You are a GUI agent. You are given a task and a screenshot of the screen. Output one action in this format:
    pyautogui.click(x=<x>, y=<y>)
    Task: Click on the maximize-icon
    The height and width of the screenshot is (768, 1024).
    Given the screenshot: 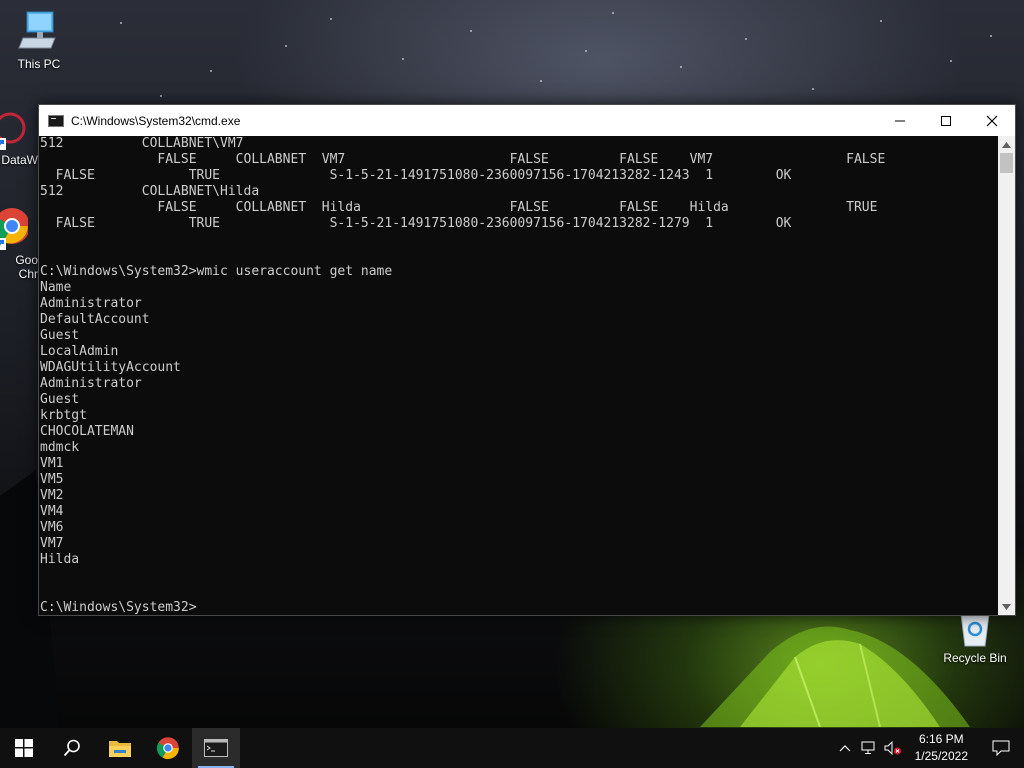 What is the action you would take?
    pyautogui.click(x=946, y=120)
    